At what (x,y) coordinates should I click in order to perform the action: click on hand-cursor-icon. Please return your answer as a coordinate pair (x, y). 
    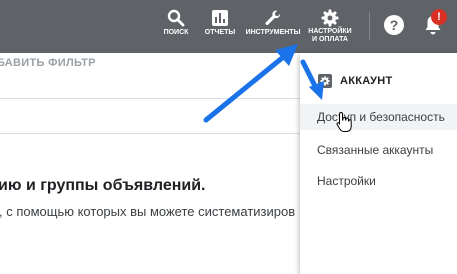
    Looking at the image, I should click on (344, 121).